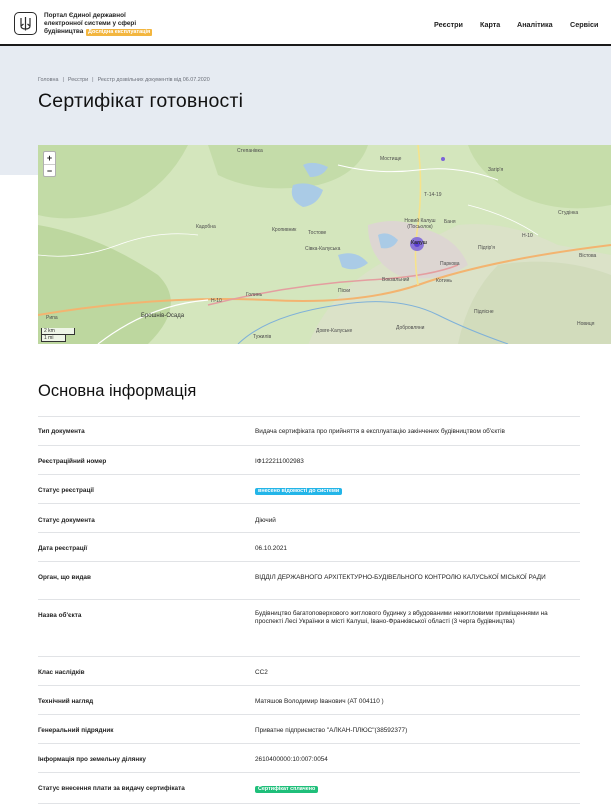 This screenshot has height=804, width=611. What do you see at coordinates (58, 331) in the screenshot?
I see `scale-km: 2 km` at bounding box center [58, 331].